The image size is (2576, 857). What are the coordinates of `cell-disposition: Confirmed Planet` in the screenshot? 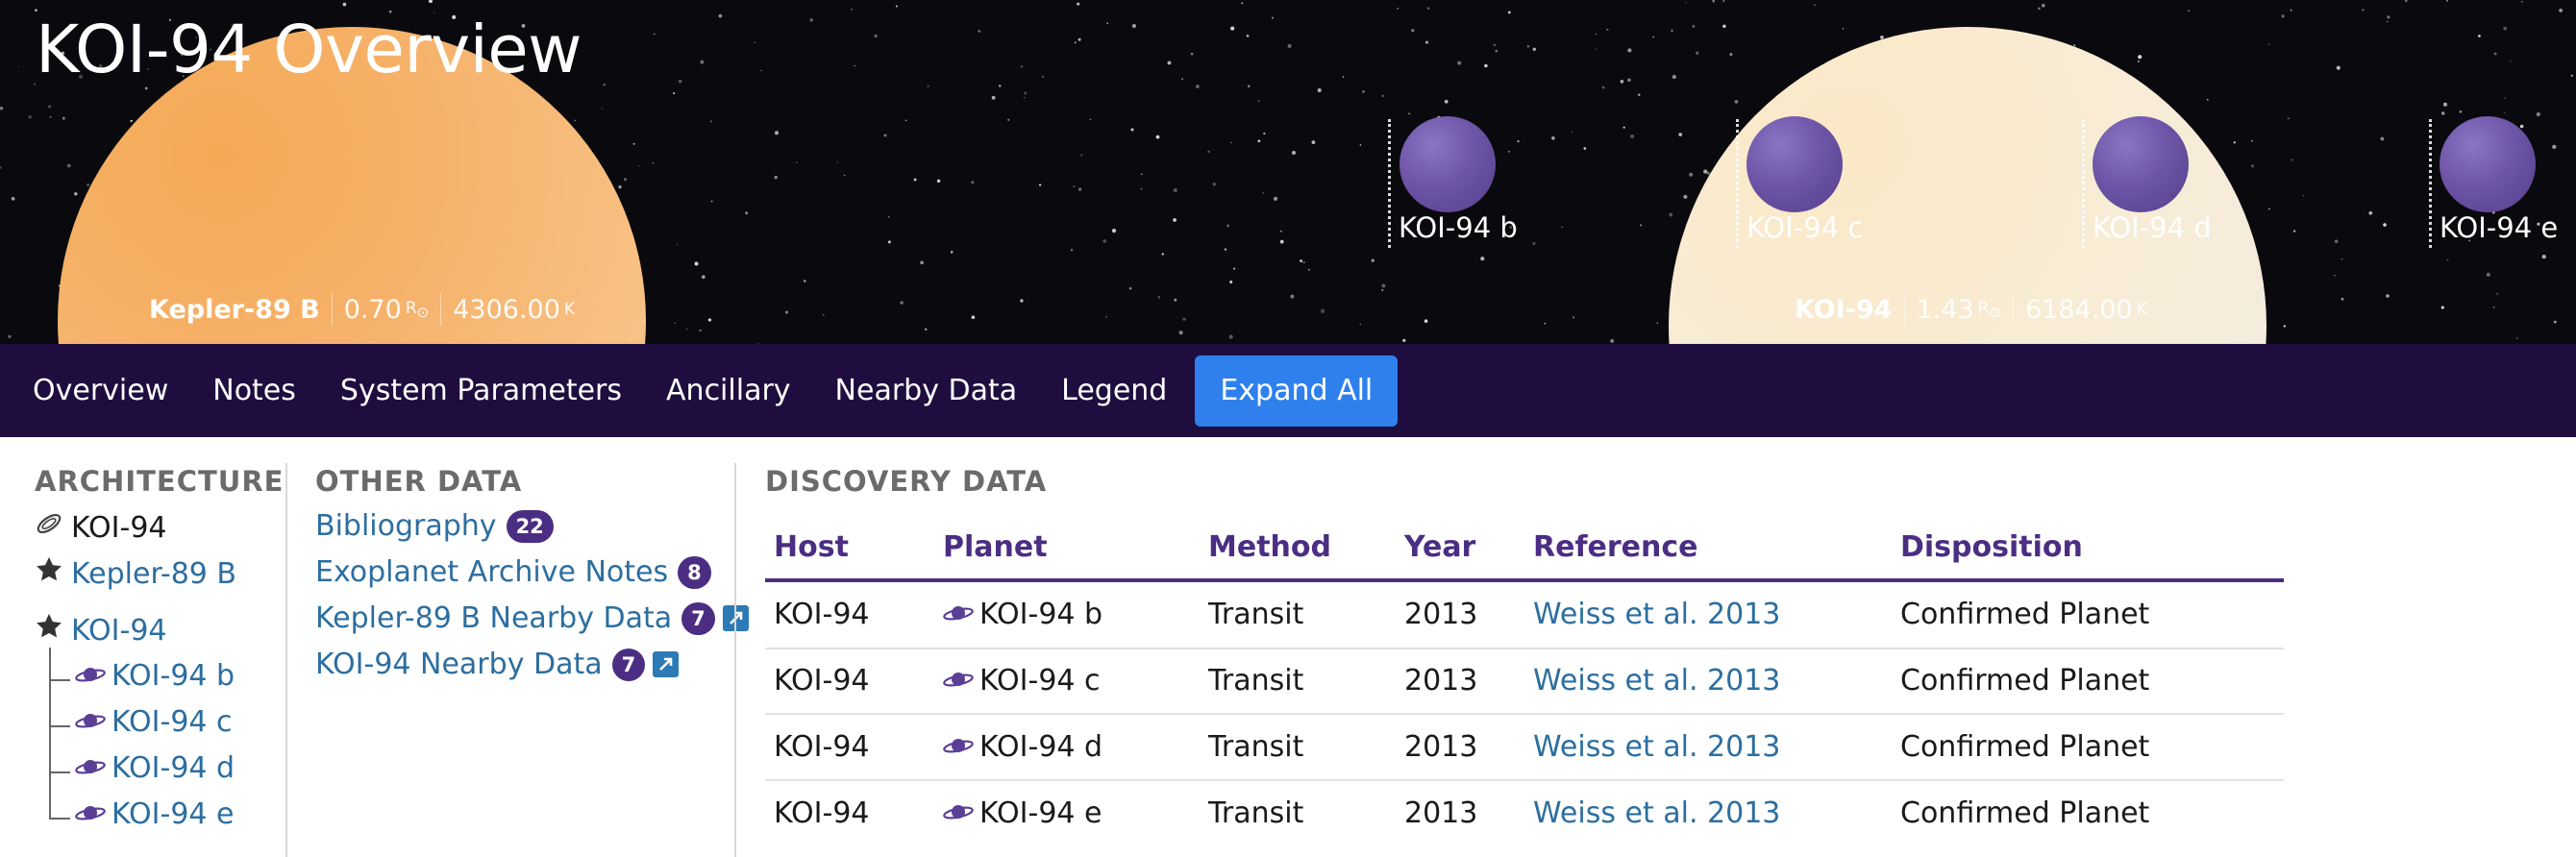 It's located at (2025, 813).